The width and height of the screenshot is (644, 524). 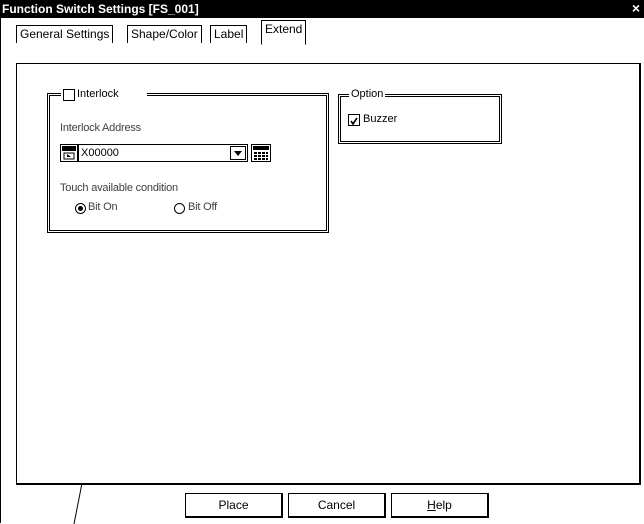 What do you see at coordinates (119, 188) in the screenshot?
I see `touch-condition-label: Touch available condition` at bounding box center [119, 188].